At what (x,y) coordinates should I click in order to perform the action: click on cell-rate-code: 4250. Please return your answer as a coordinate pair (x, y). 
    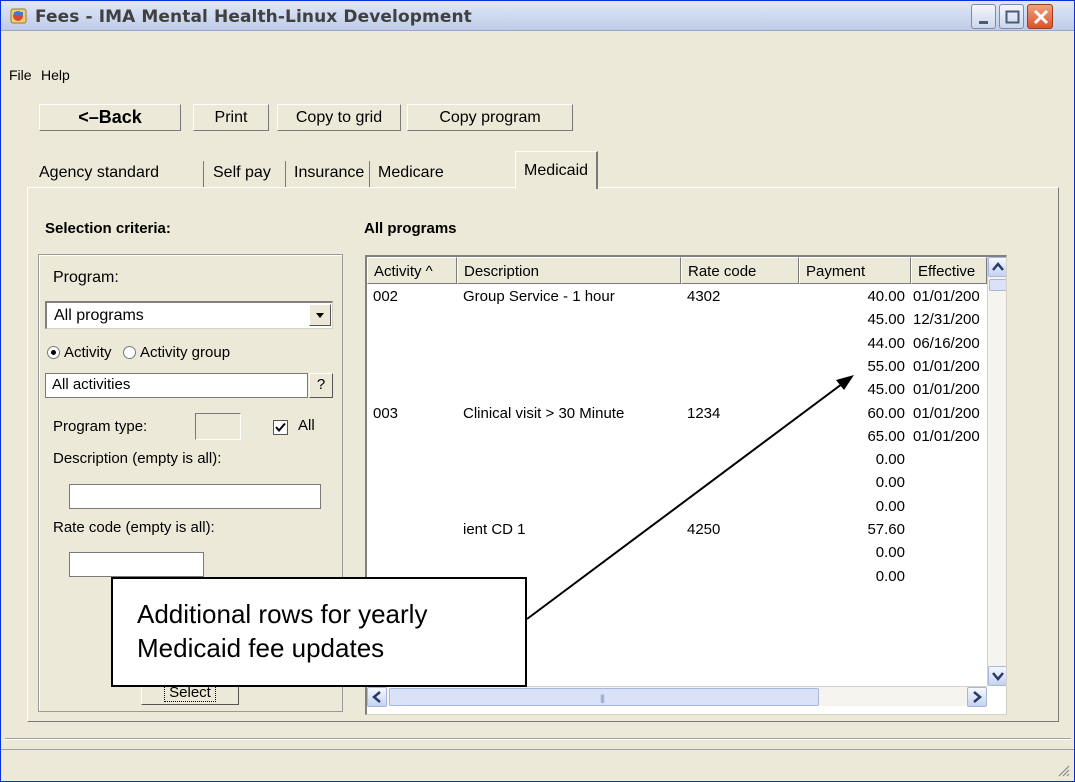
    Looking at the image, I should click on (704, 529).